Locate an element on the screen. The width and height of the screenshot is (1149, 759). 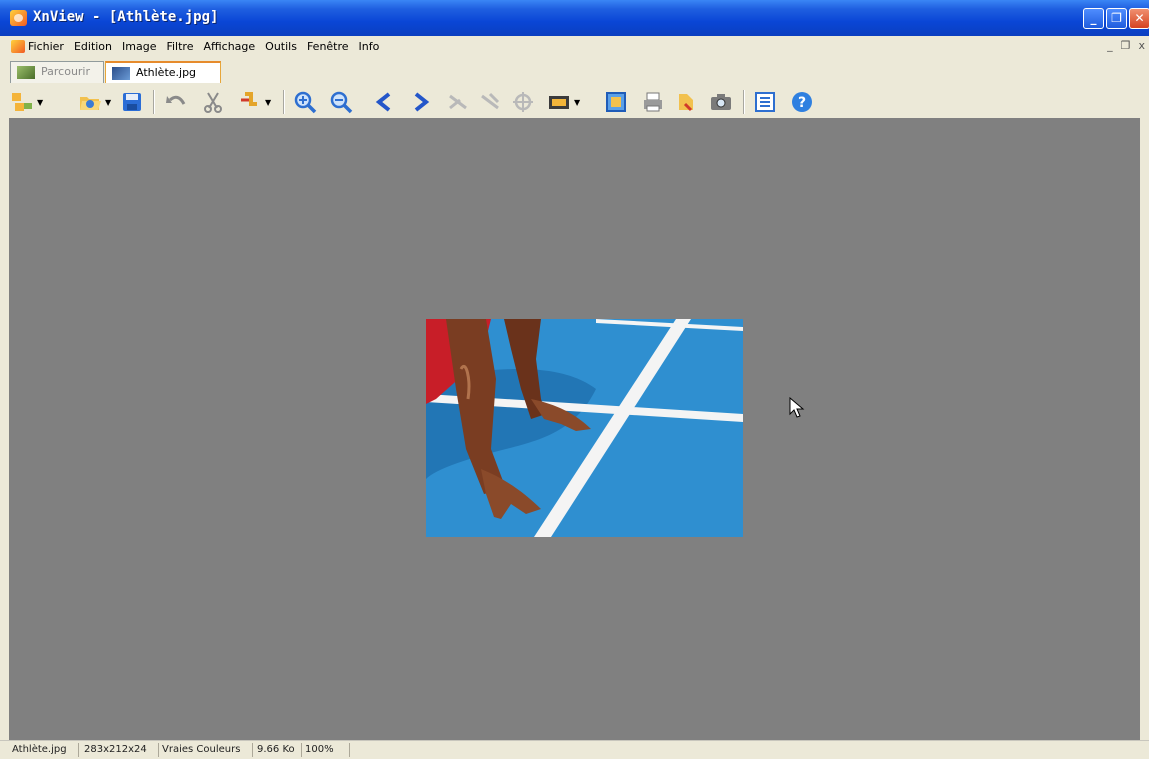
effects-icon is located at coordinates (523, 102).